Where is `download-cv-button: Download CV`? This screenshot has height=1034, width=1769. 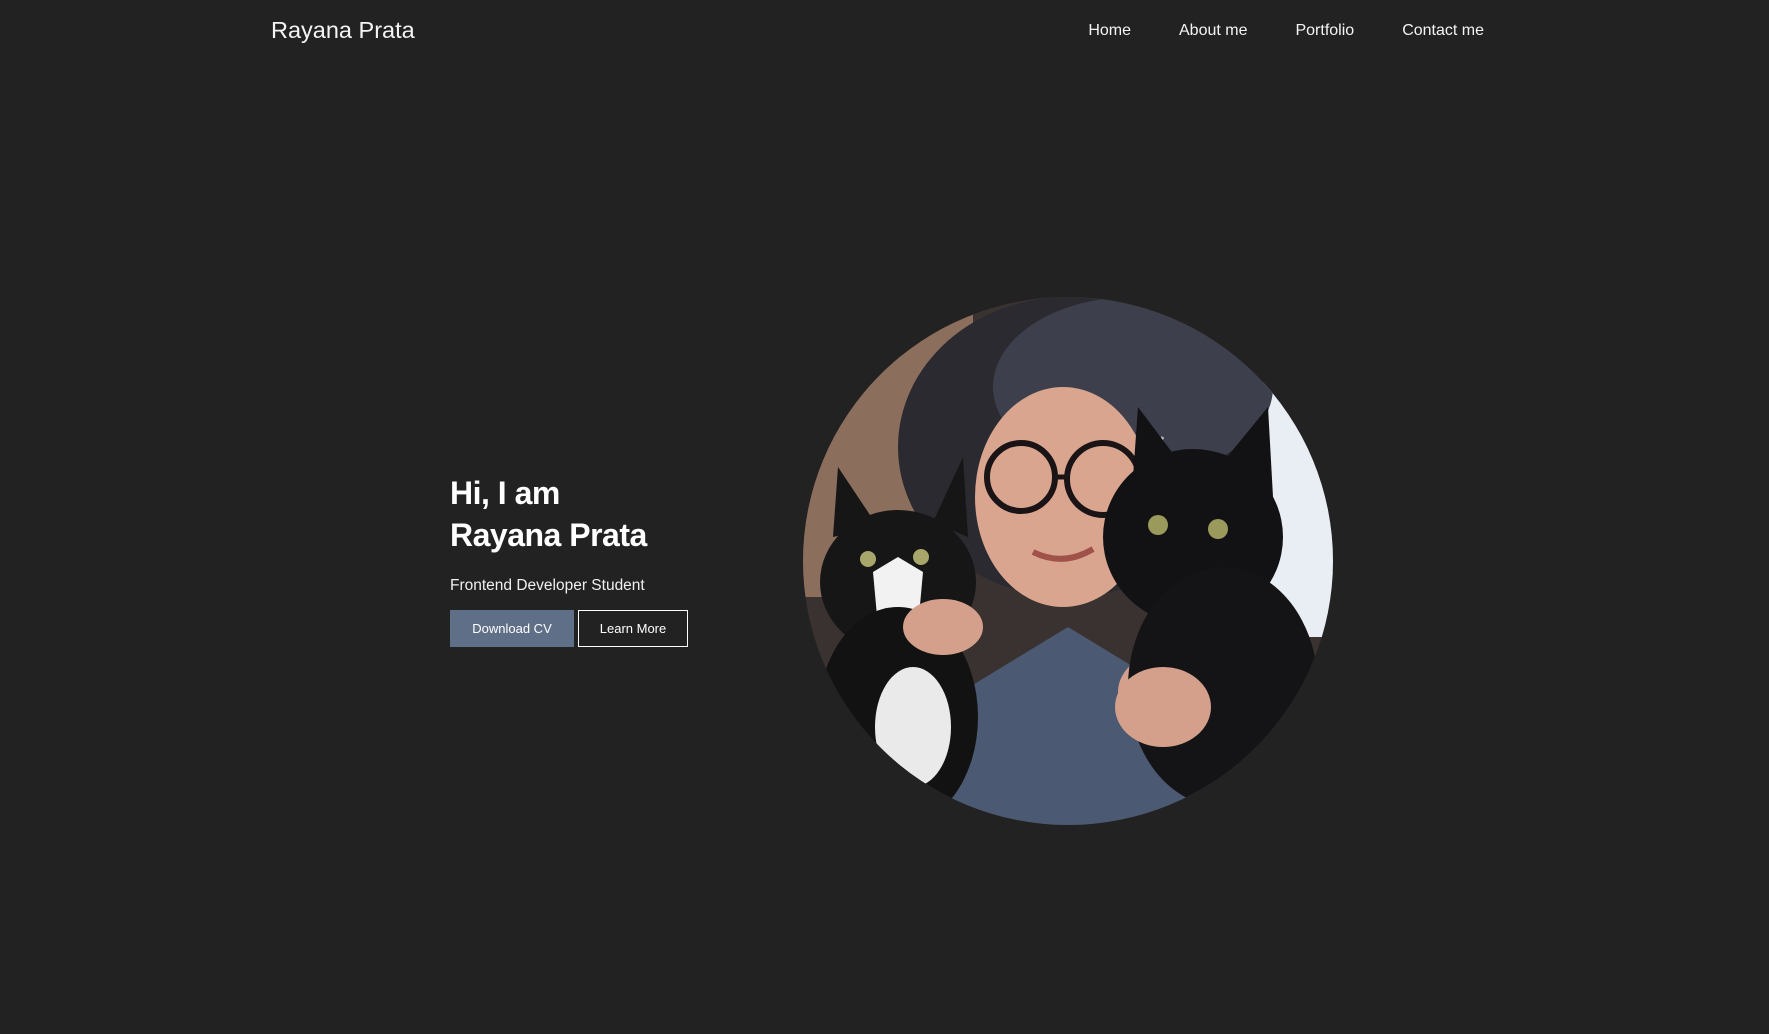
download-cv-button: Download CV is located at coordinates (512, 628).